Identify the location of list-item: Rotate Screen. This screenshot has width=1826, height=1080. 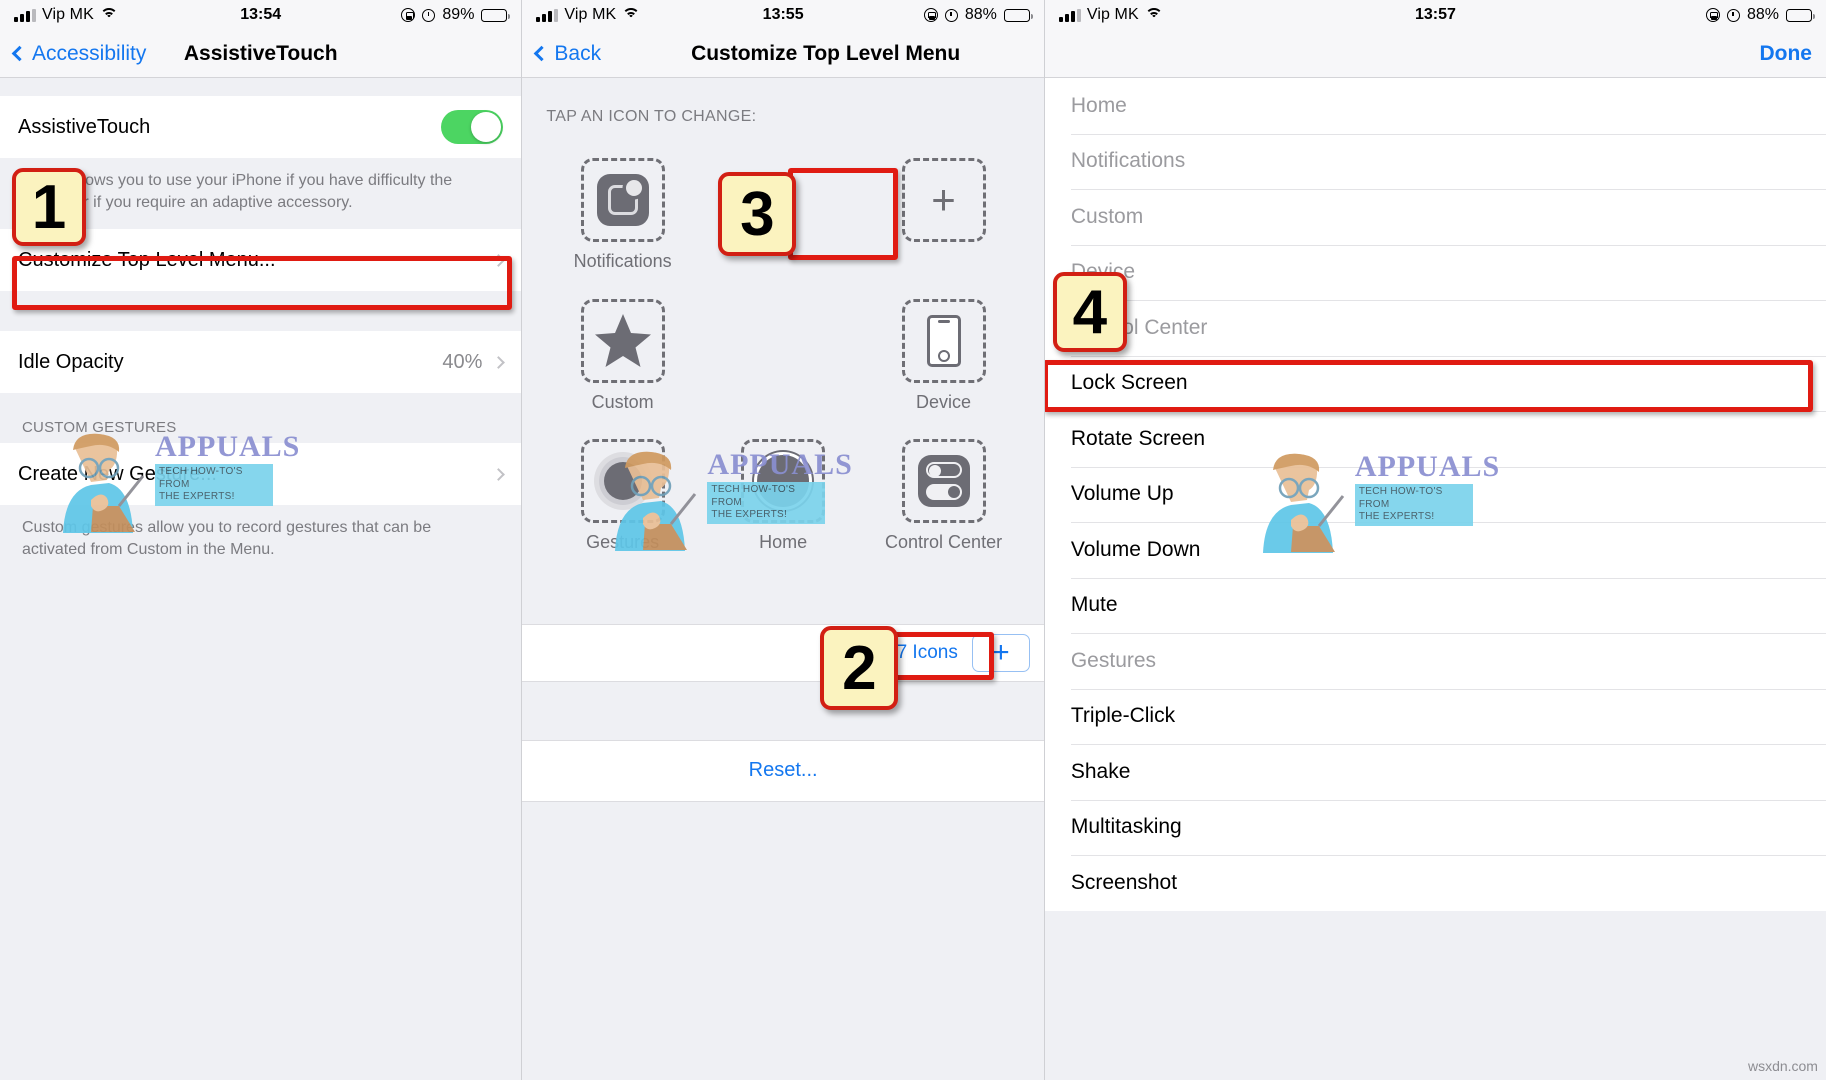
(1435, 439).